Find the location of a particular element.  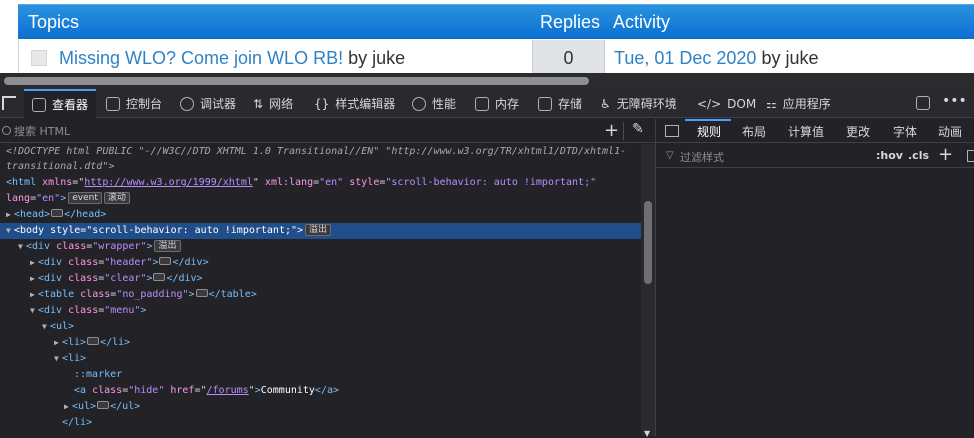

replies-header: Replies is located at coordinates (570, 22).